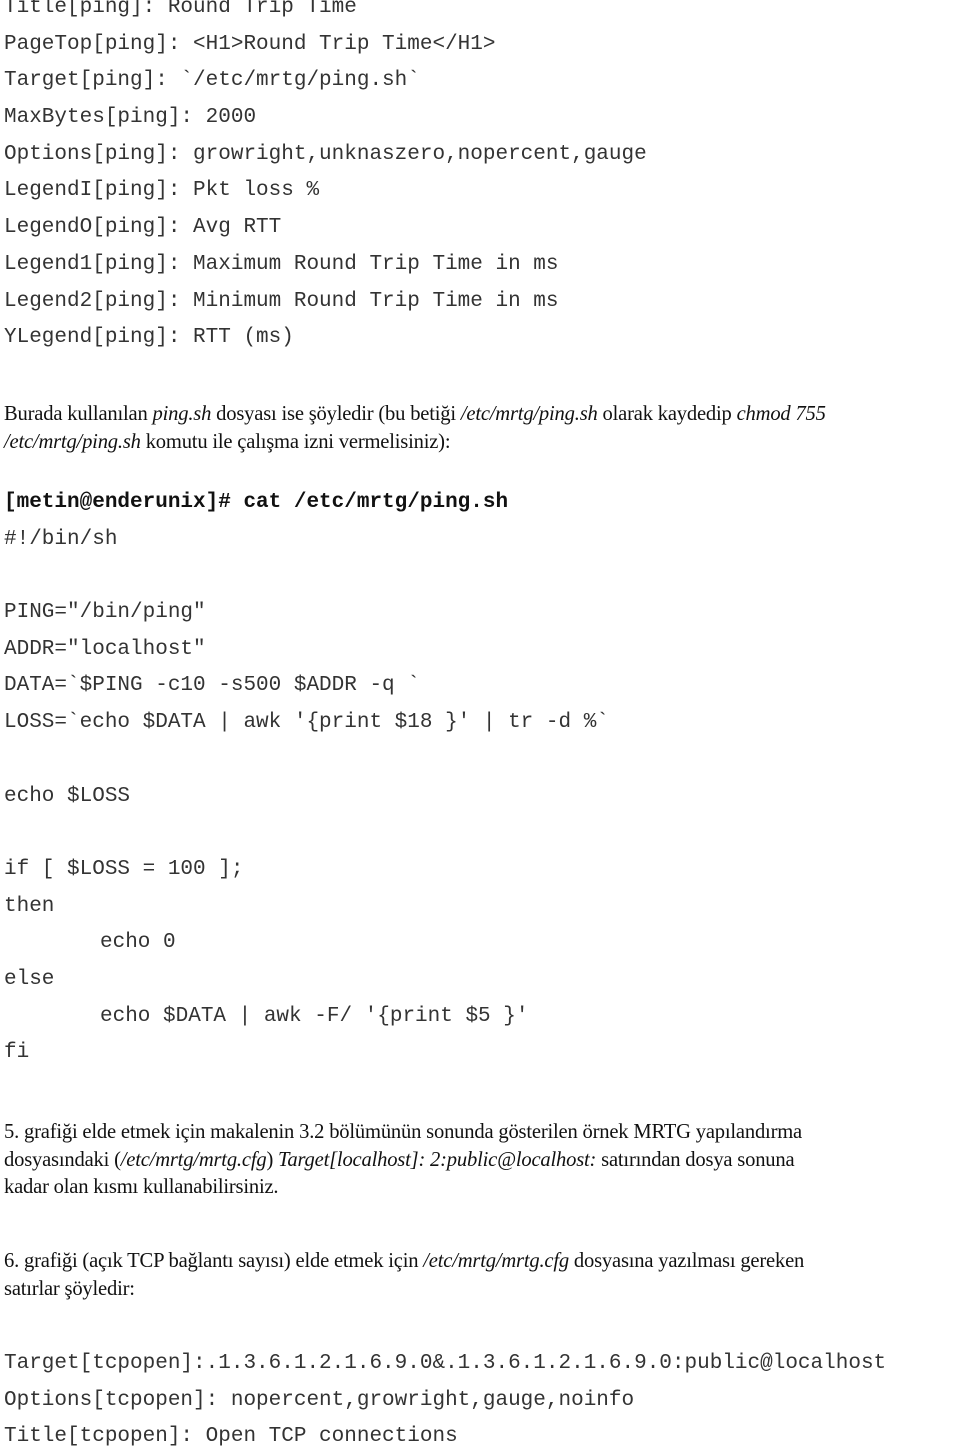 This screenshot has height=1456, width=960. What do you see at coordinates (180, 9) in the screenshot?
I see `code-line: Title[ping]: Round Trip Time` at bounding box center [180, 9].